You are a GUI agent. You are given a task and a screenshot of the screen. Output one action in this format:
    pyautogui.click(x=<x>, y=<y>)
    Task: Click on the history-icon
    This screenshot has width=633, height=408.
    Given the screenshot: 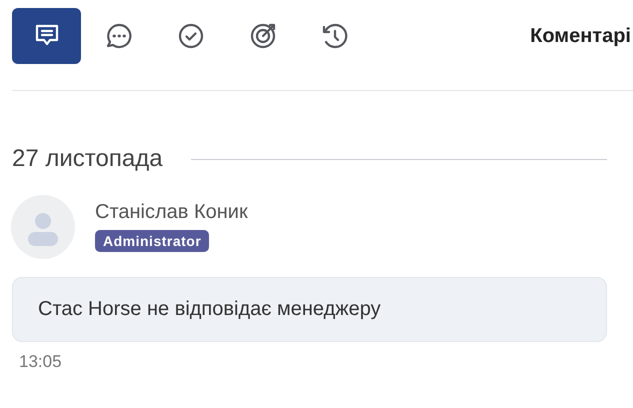 What is the action you would take?
    pyautogui.click(x=334, y=36)
    